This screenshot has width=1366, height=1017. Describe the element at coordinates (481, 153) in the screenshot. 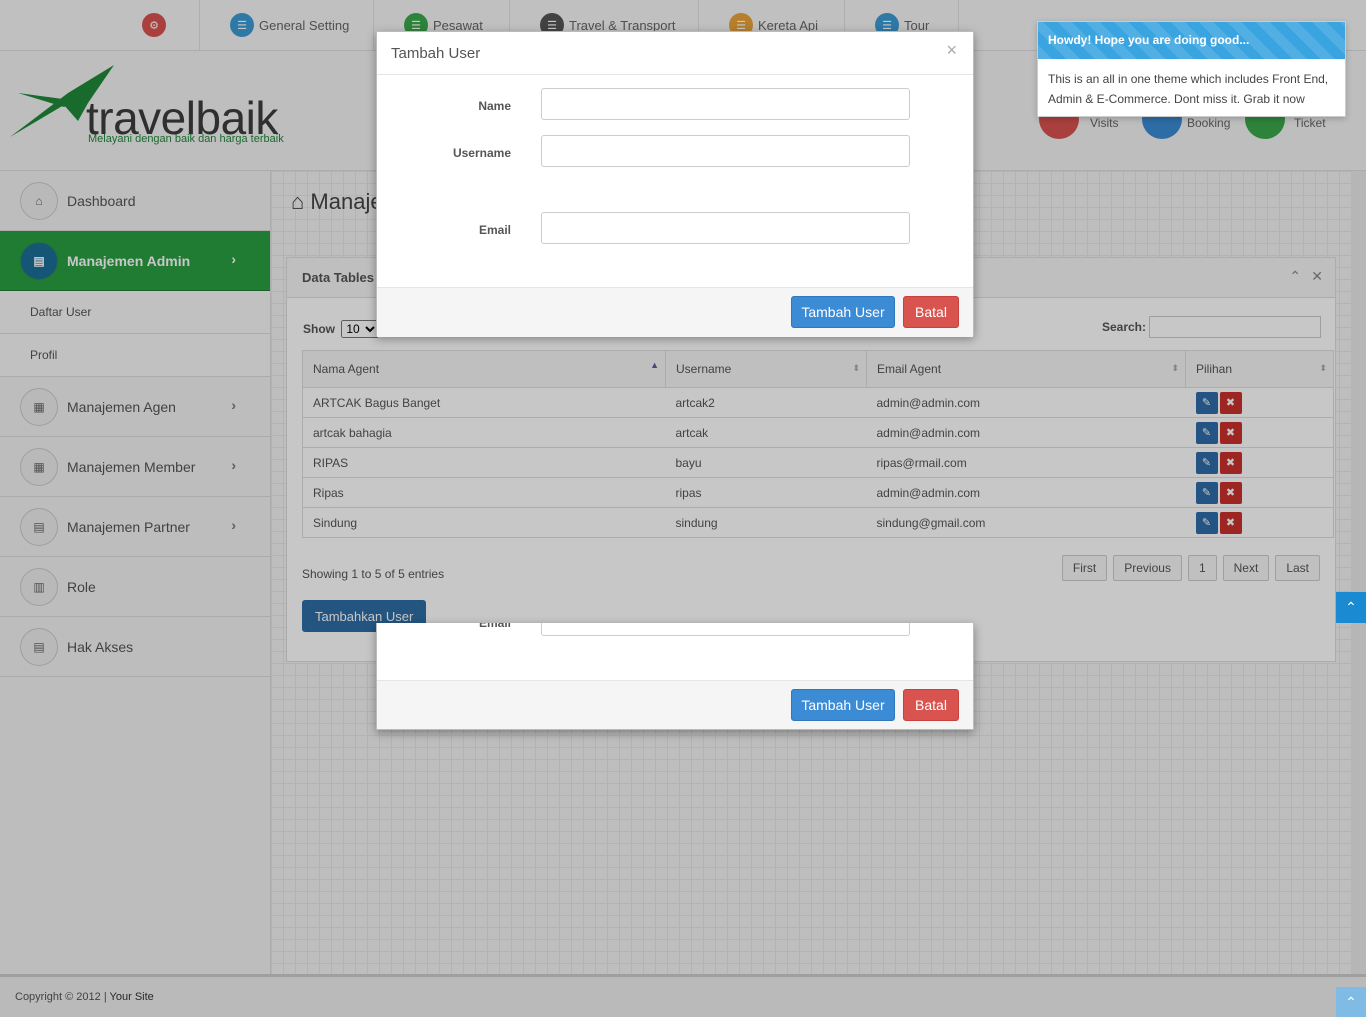

I see `username-label: Username` at that location.